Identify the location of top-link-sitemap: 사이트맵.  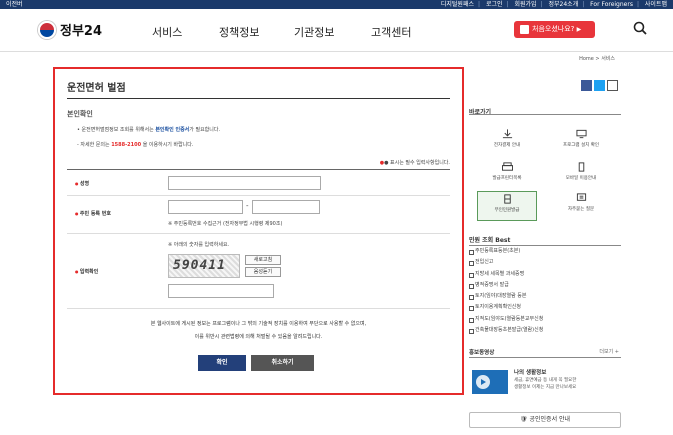
(656, 4).